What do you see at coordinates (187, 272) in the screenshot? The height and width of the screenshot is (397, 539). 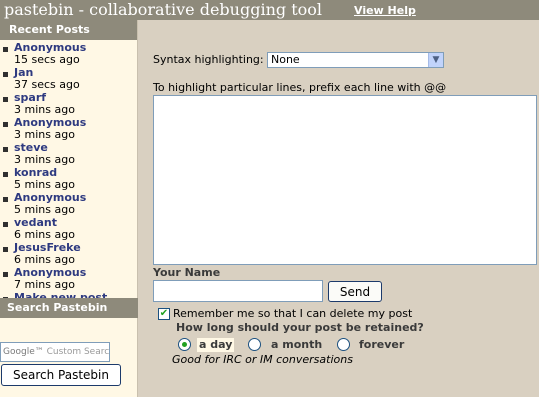 I see `your-name-label: Your Name` at bounding box center [187, 272].